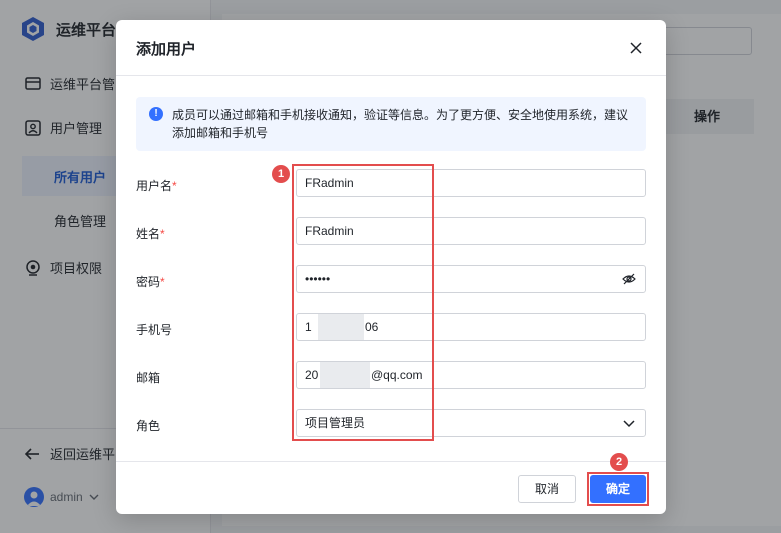  I want to click on info-icon: !, so click(156, 114).